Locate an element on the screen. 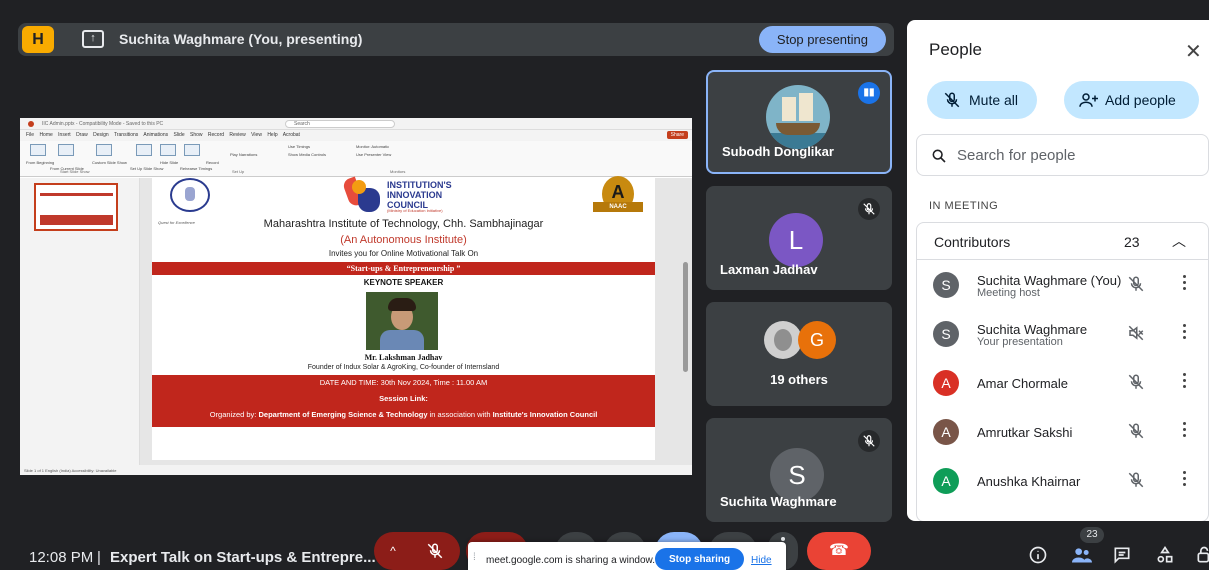  people-icon is located at coordinates (1082, 555).